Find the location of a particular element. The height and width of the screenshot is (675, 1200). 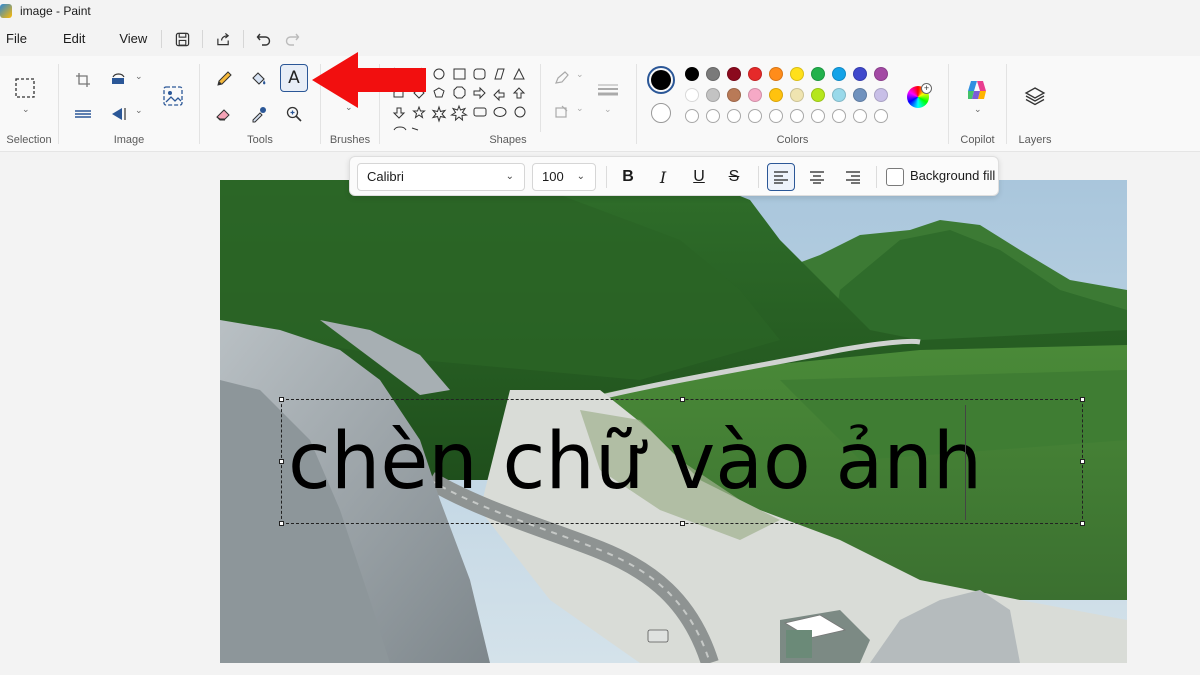

save-icon is located at coordinates (182, 39).